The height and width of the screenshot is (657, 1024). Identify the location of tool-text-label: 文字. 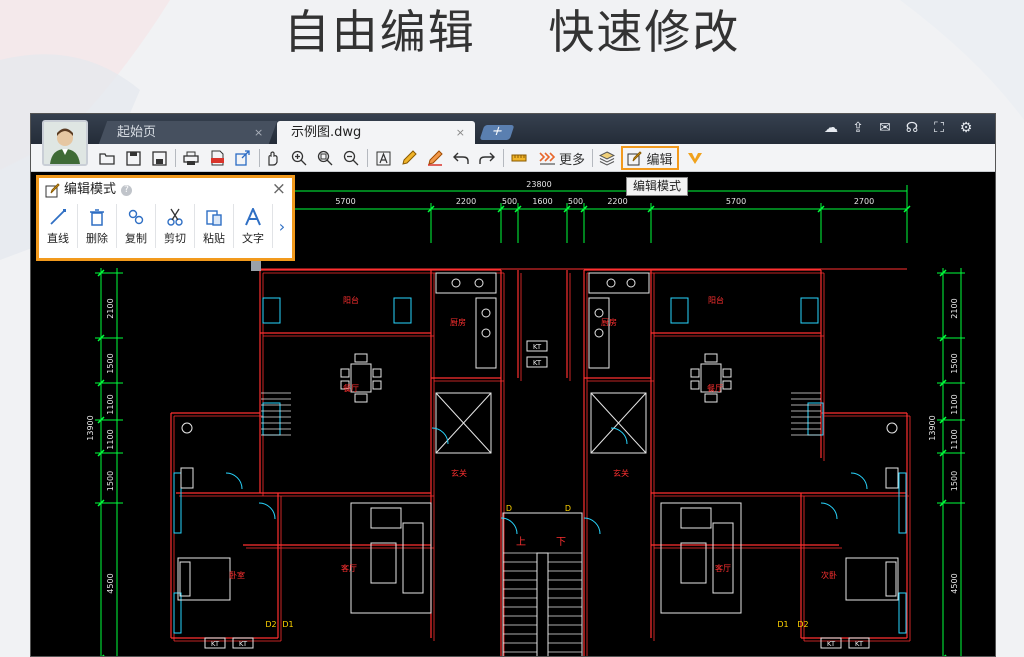
(253, 238).